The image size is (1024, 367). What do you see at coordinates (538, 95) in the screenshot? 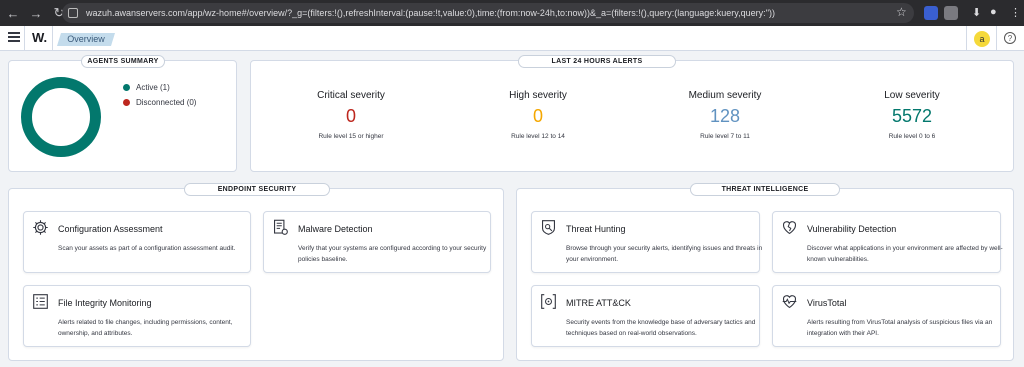
I see `stat-label: High severity` at bounding box center [538, 95].